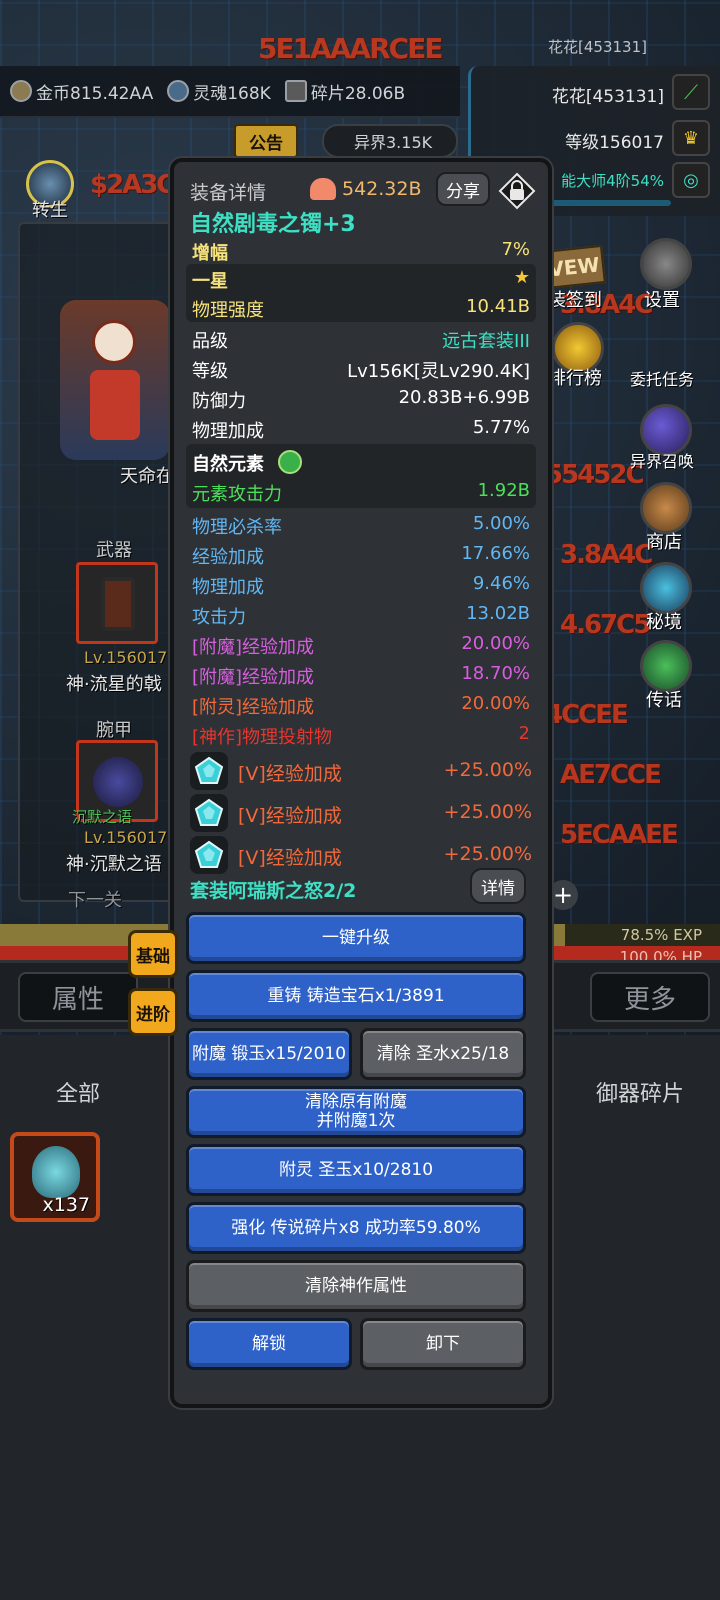 Image resolution: width=720 pixels, height=1600 pixels. Describe the element at coordinates (666, 264) in the screenshot. I see `gear-icon` at that location.